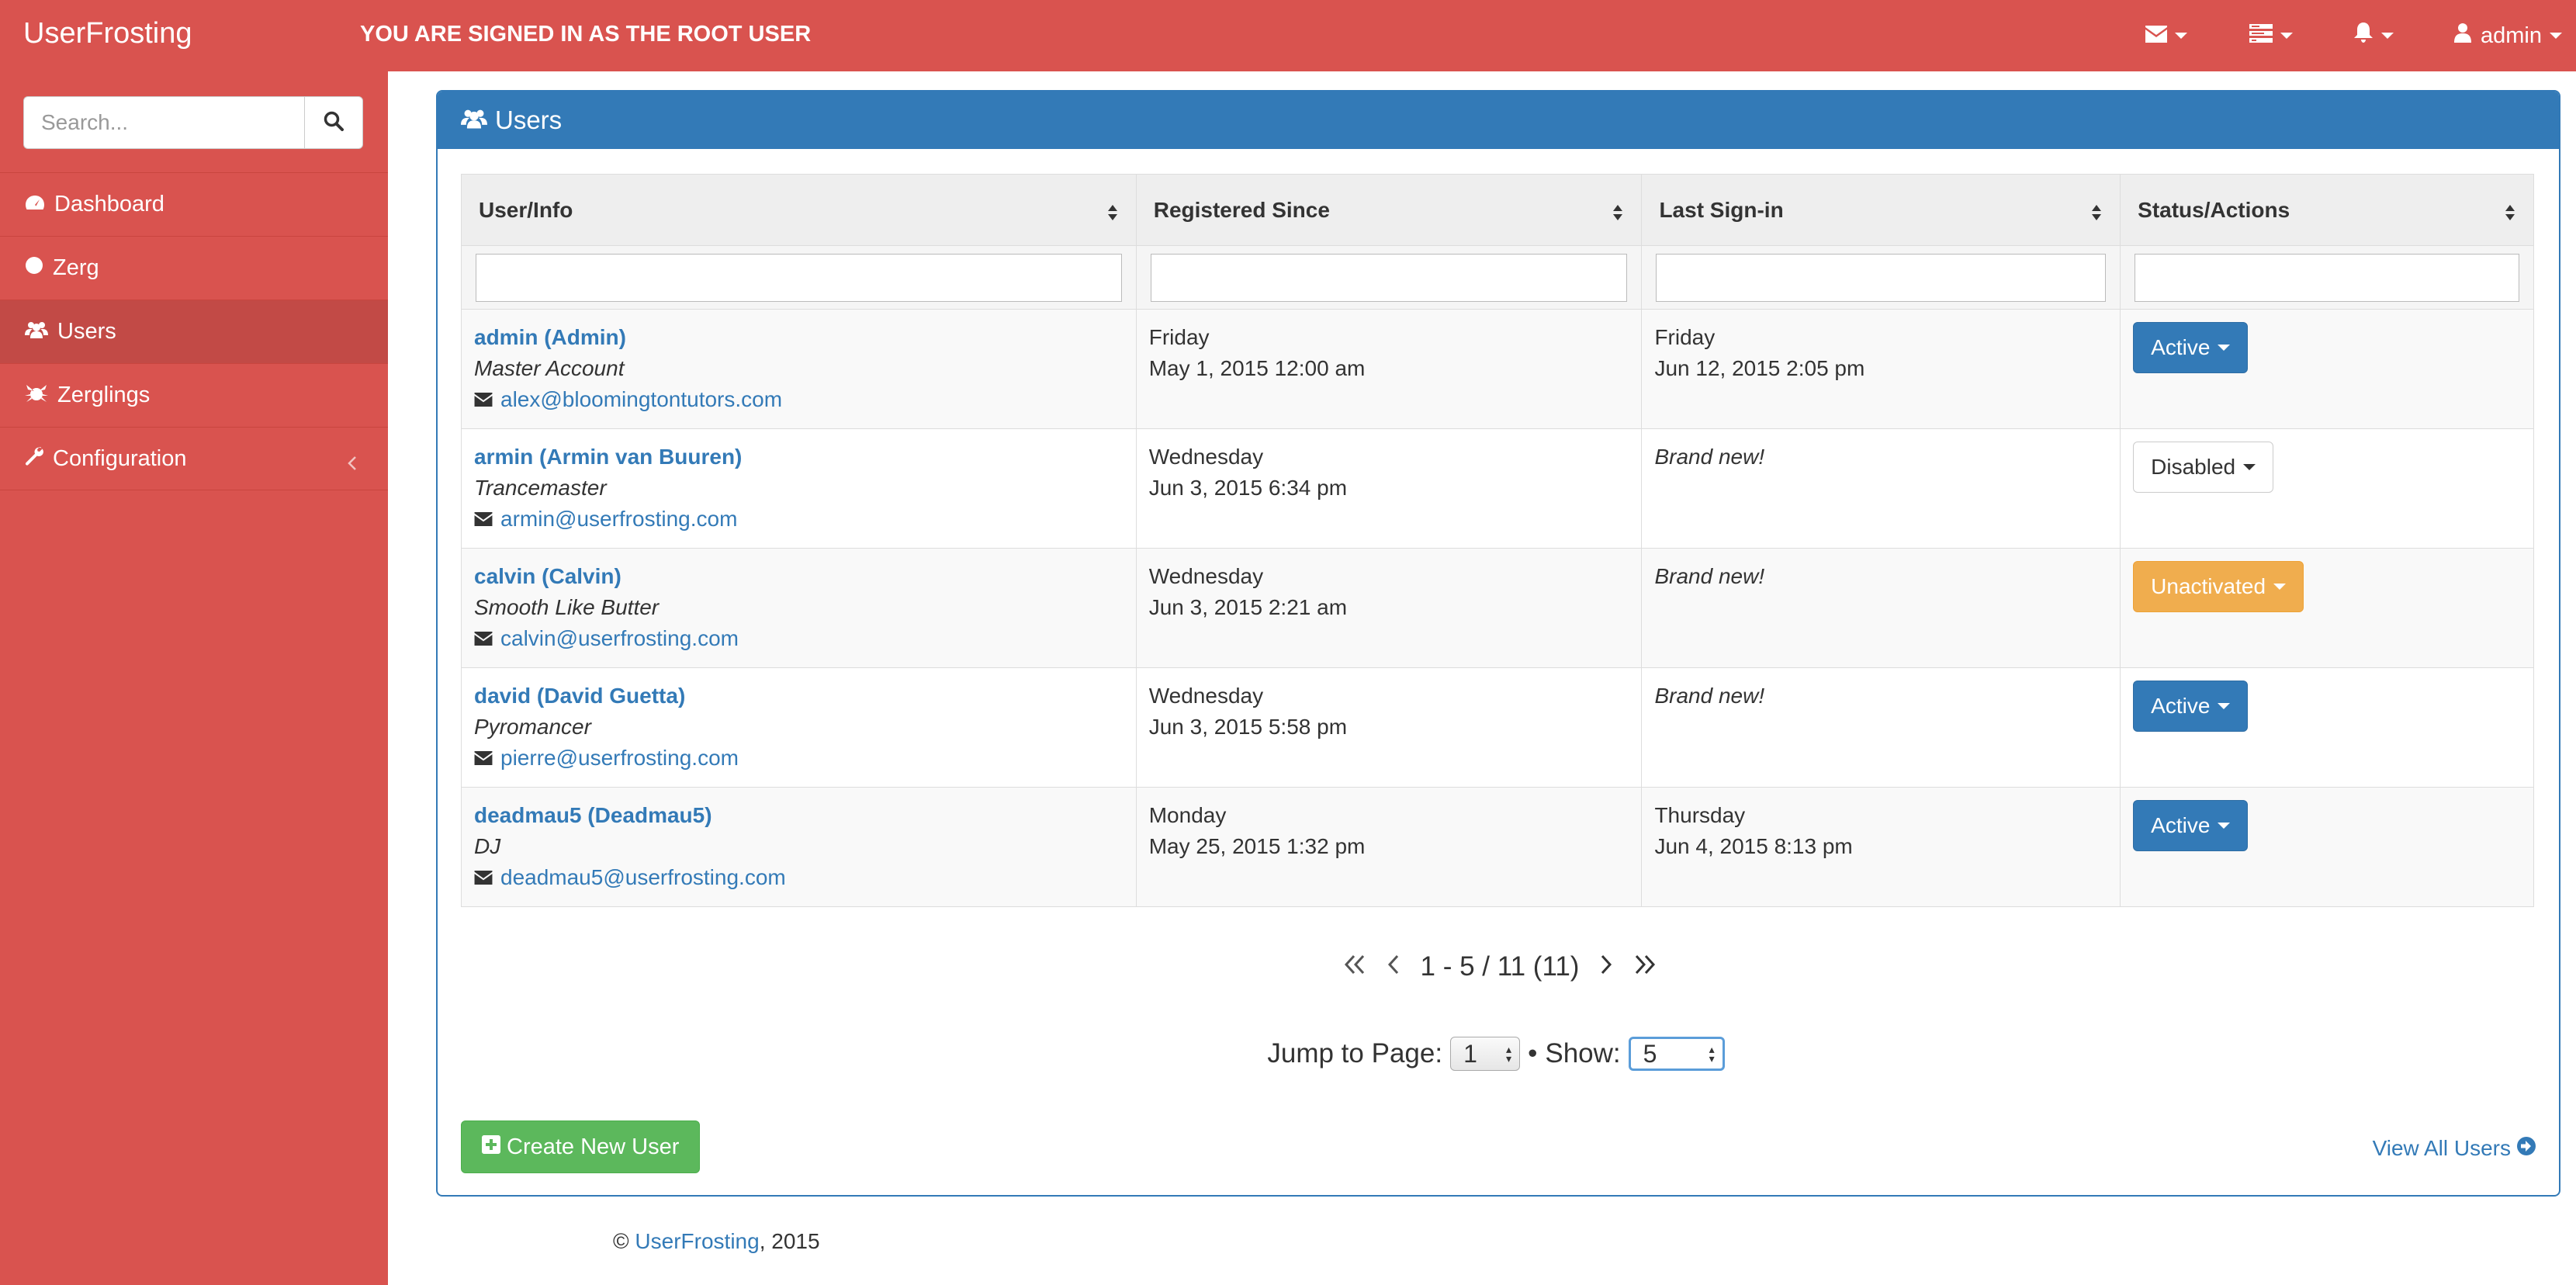 This screenshot has width=2576, height=1285. Describe the element at coordinates (1394, 966) in the screenshot. I see `prev-page-icon` at that location.